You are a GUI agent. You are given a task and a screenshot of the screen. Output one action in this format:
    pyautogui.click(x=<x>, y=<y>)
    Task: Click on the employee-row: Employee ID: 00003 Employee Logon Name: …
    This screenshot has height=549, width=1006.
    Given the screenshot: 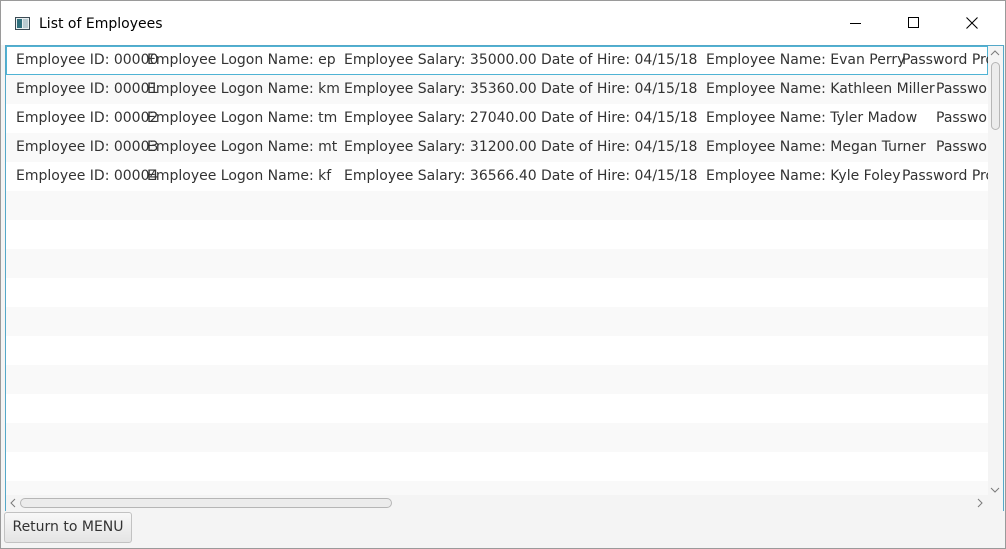 What is the action you would take?
    pyautogui.click(x=497, y=147)
    